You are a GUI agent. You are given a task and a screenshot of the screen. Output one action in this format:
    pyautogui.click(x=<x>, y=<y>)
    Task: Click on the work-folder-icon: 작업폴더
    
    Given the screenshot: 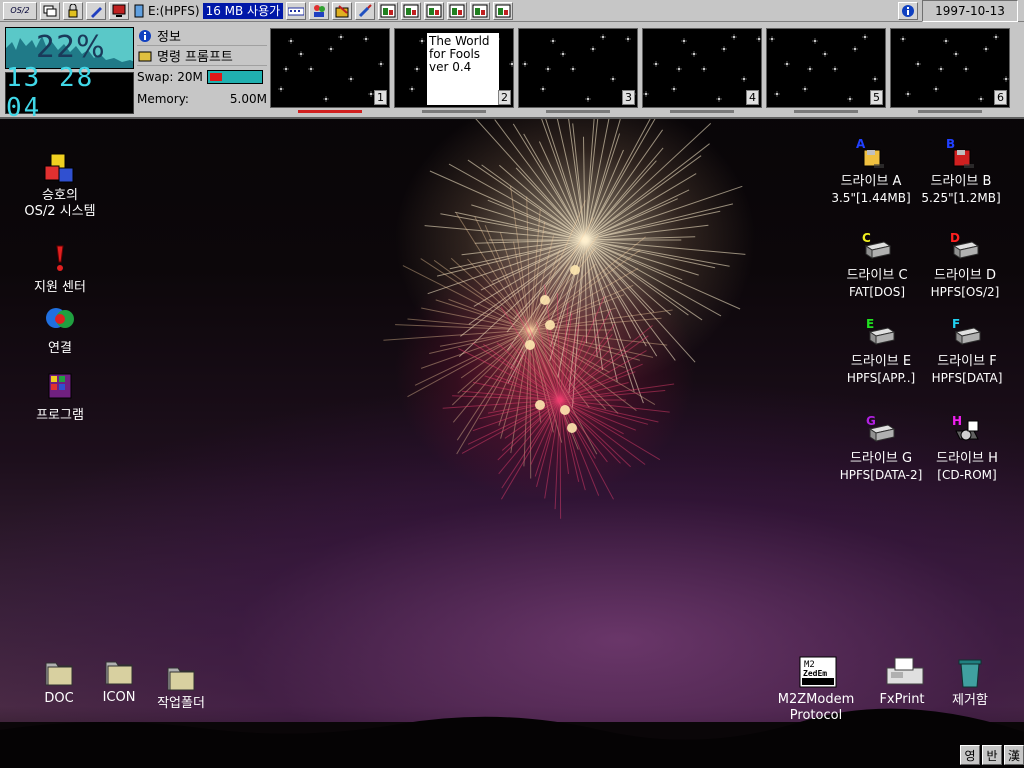 What is the action you would take?
    pyautogui.click(x=181, y=686)
    